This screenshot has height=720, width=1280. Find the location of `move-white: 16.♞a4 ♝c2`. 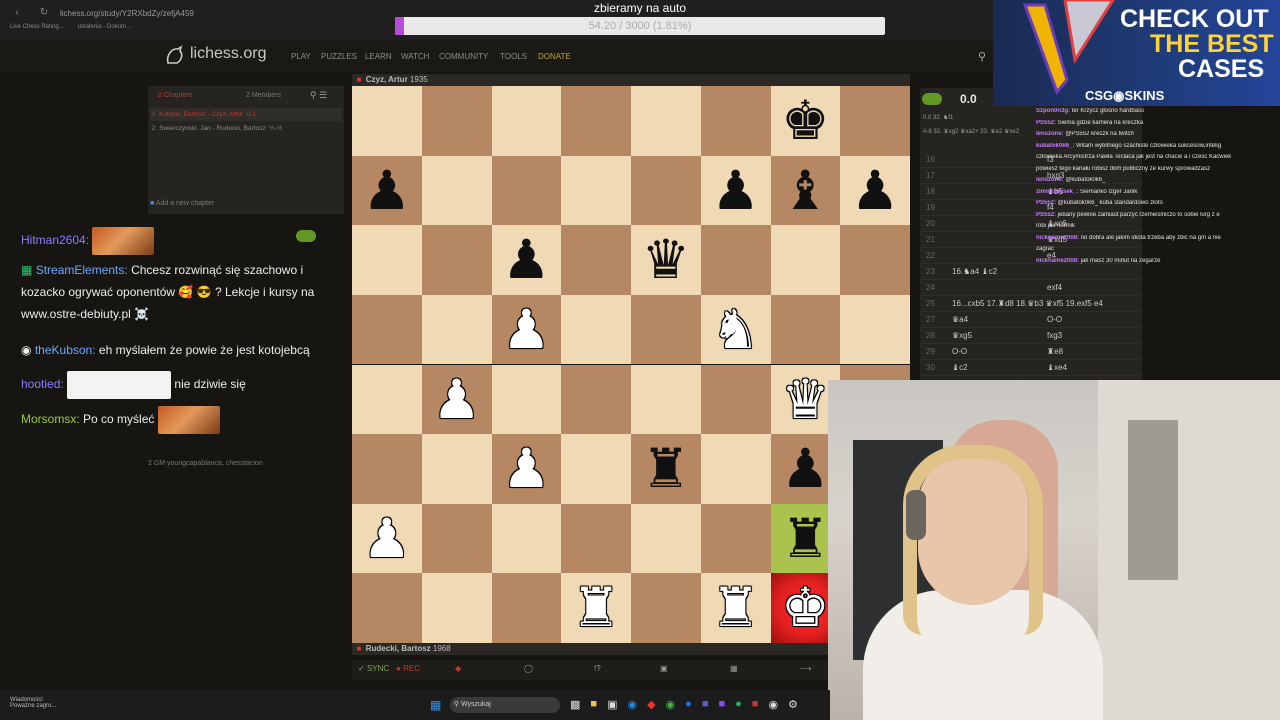

move-white: 16.♞a4 ♝c2 is located at coordinates (999, 271).